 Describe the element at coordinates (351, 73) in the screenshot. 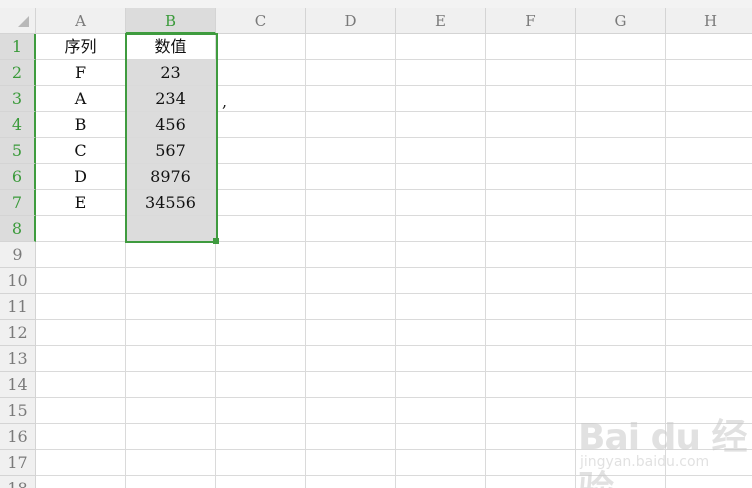

I see `cell-d2` at that location.